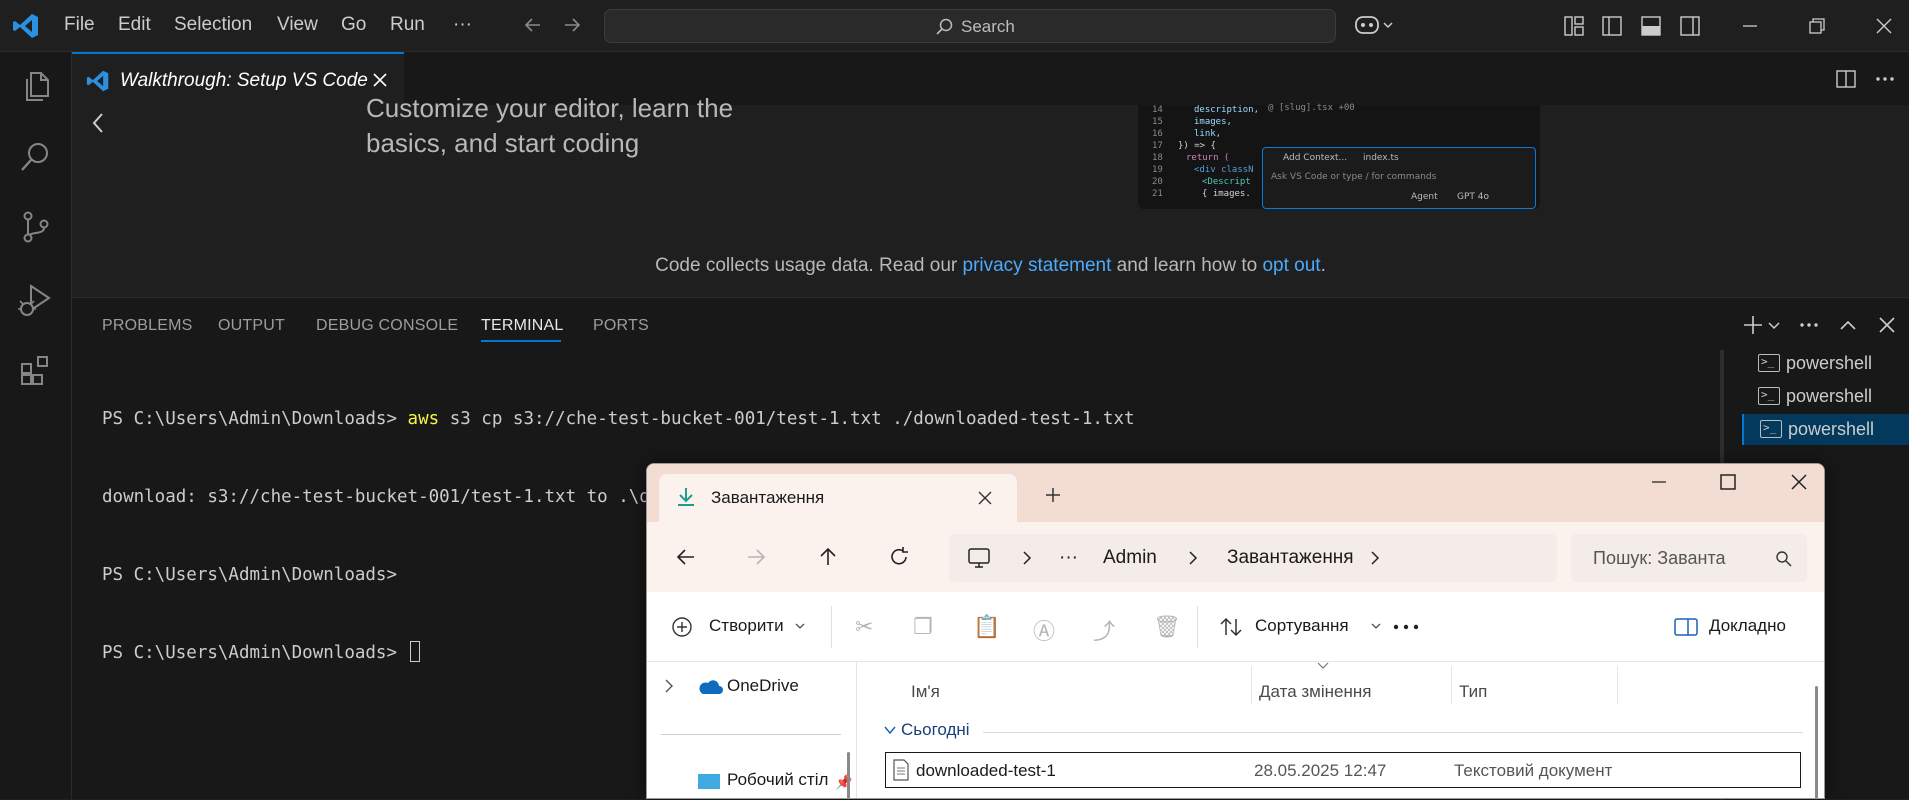  I want to click on preview-file-chip: index.ts, so click(1381, 158).